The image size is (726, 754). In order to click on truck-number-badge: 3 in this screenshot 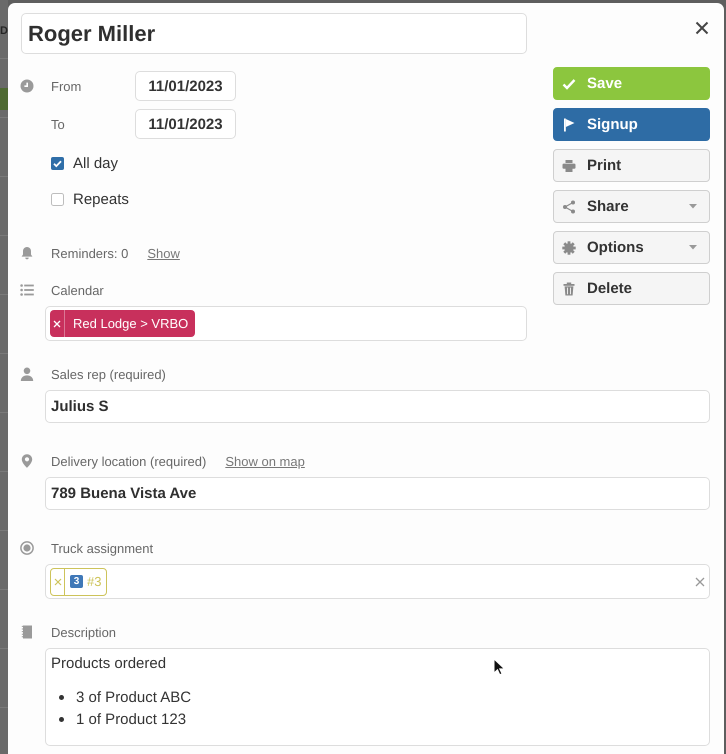, I will do `click(76, 581)`.